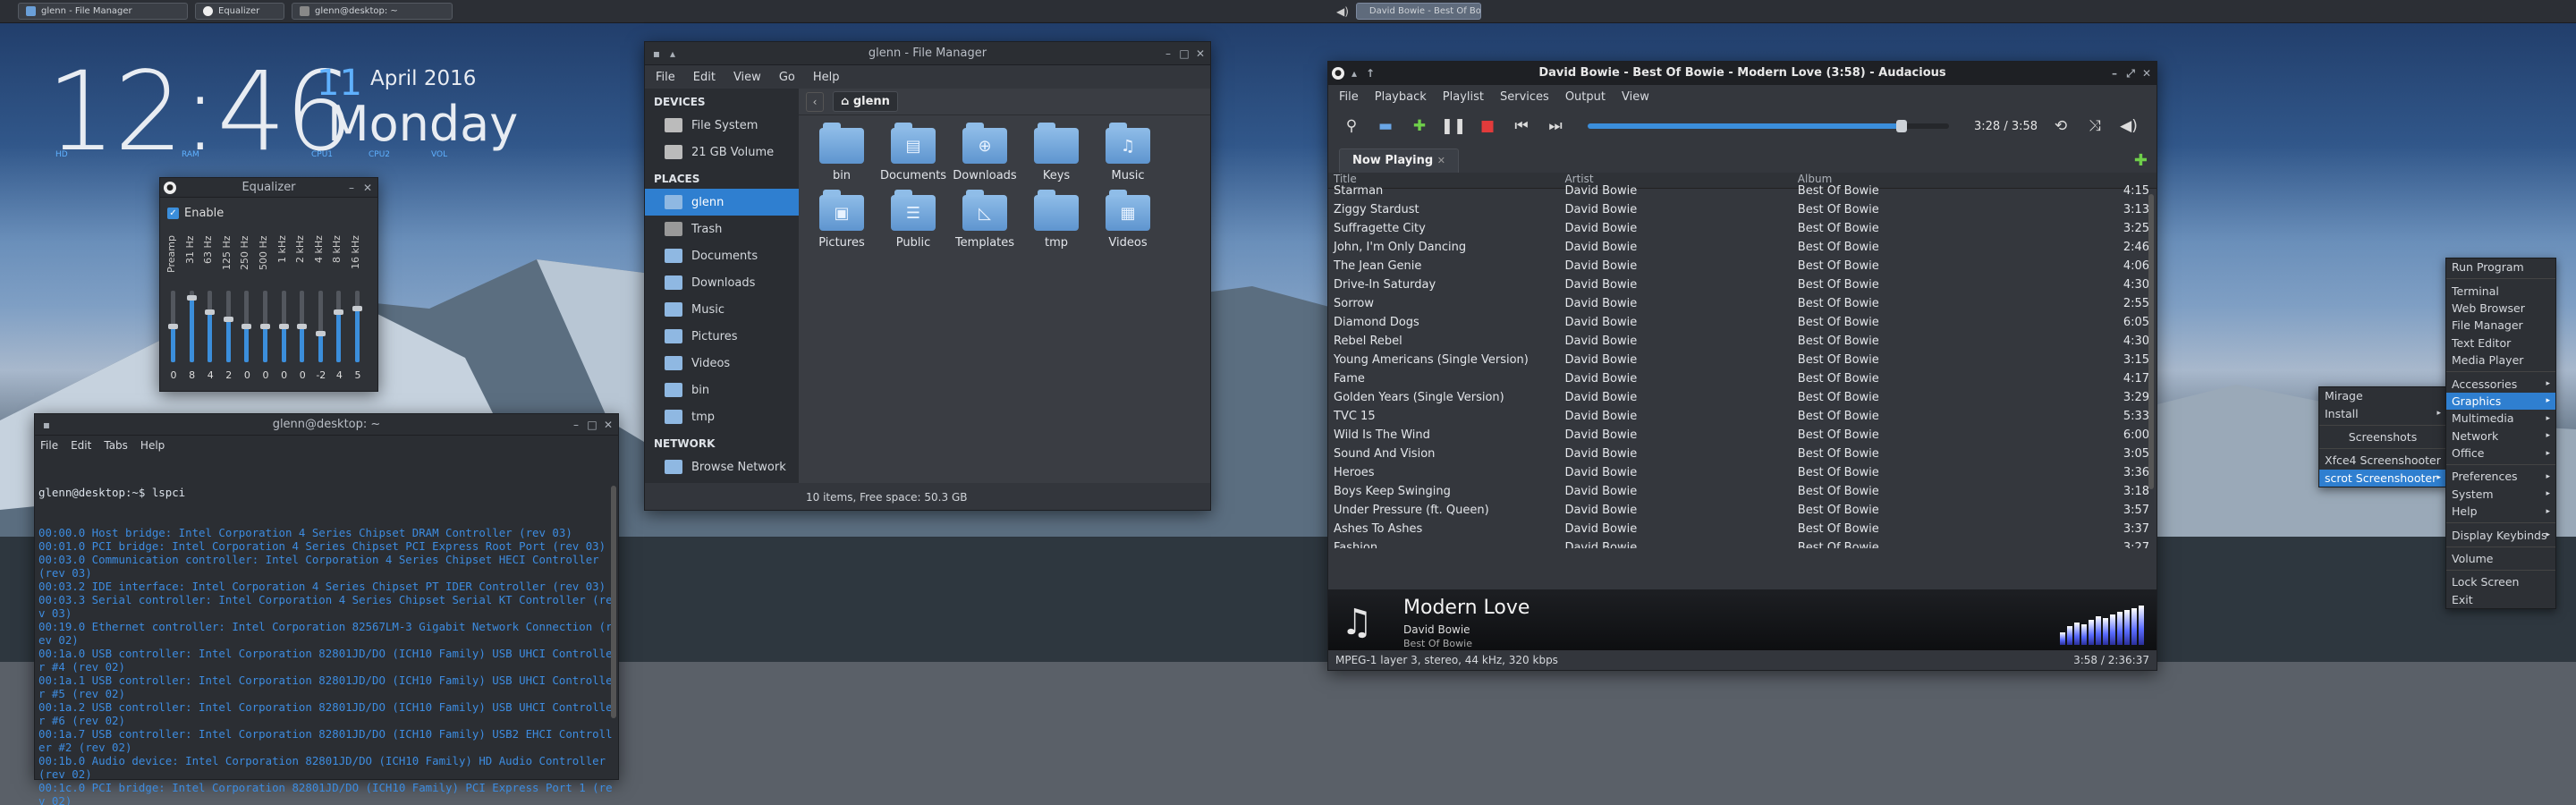 This screenshot has width=2576, height=805. What do you see at coordinates (2500, 558) in the screenshot?
I see `menu-item-volume: Volume` at bounding box center [2500, 558].